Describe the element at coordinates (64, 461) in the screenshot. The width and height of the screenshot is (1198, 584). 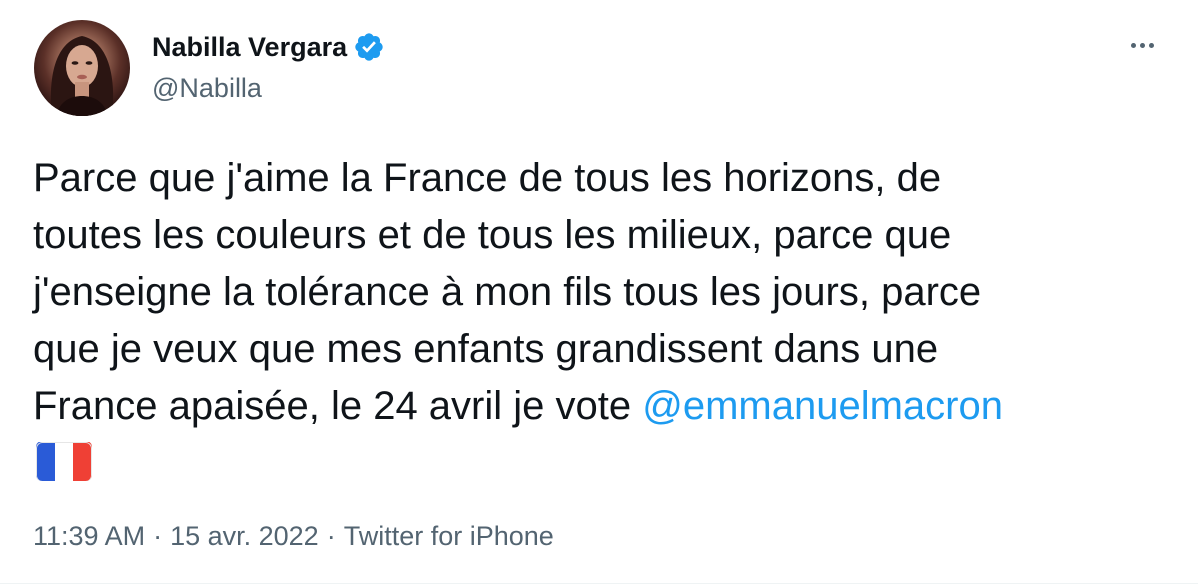
I see `france-flag-icon` at that location.